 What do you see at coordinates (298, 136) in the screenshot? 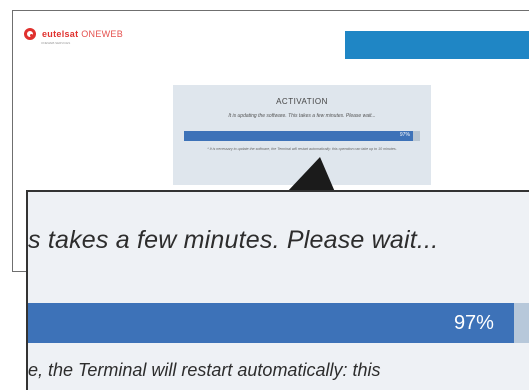
I see `activation-progress-fill: 97%` at bounding box center [298, 136].